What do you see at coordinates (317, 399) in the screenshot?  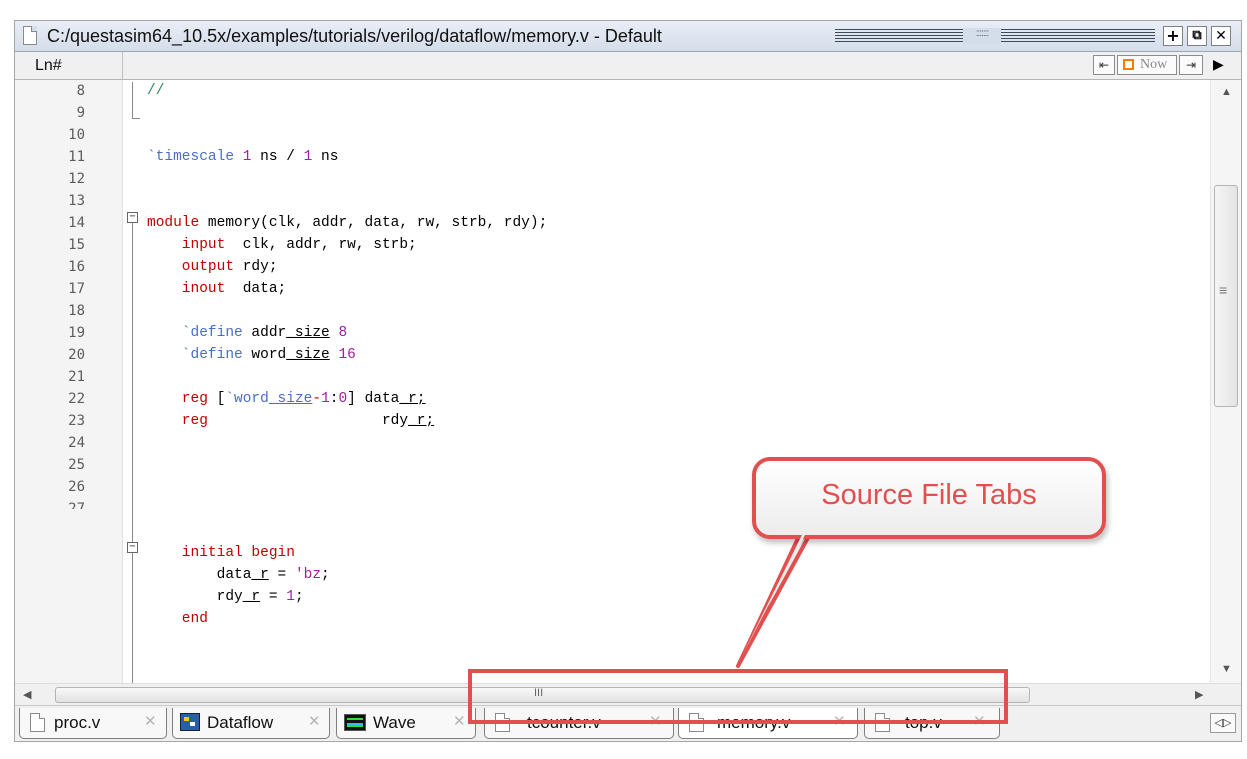 I see `operator-token: -` at bounding box center [317, 399].